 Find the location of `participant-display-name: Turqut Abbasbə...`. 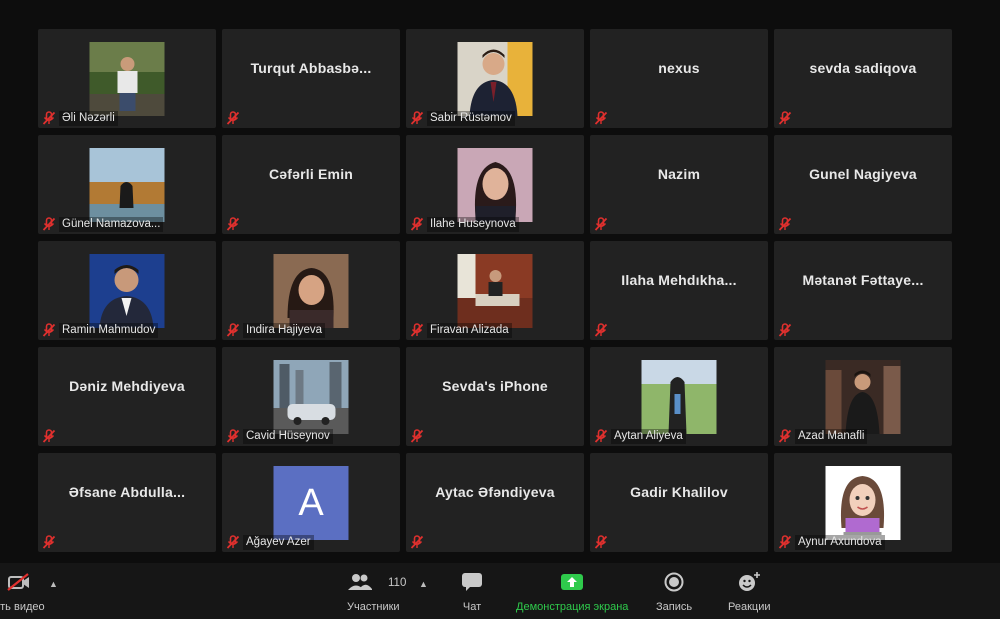

participant-display-name: Turqut Abbasbə... is located at coordinates (311, 67).